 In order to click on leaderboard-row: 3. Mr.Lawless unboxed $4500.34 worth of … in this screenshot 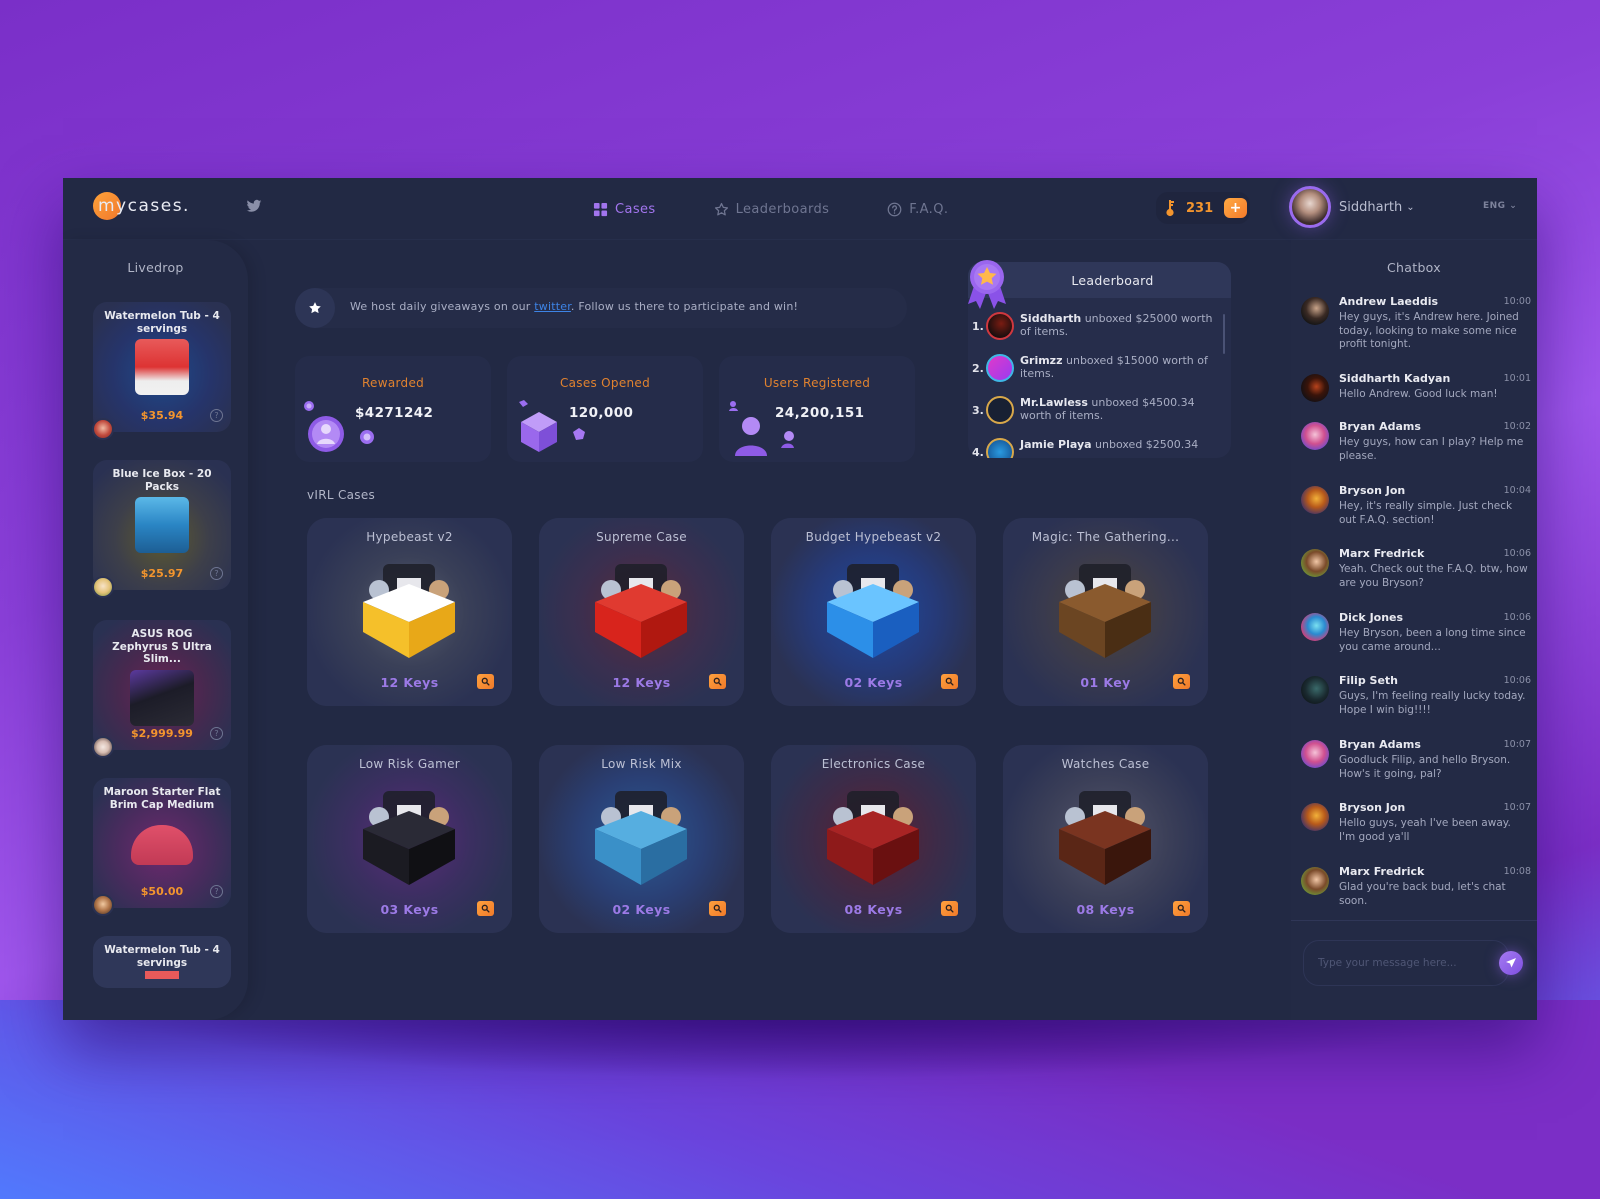, I will do `click(1099, 414)`.